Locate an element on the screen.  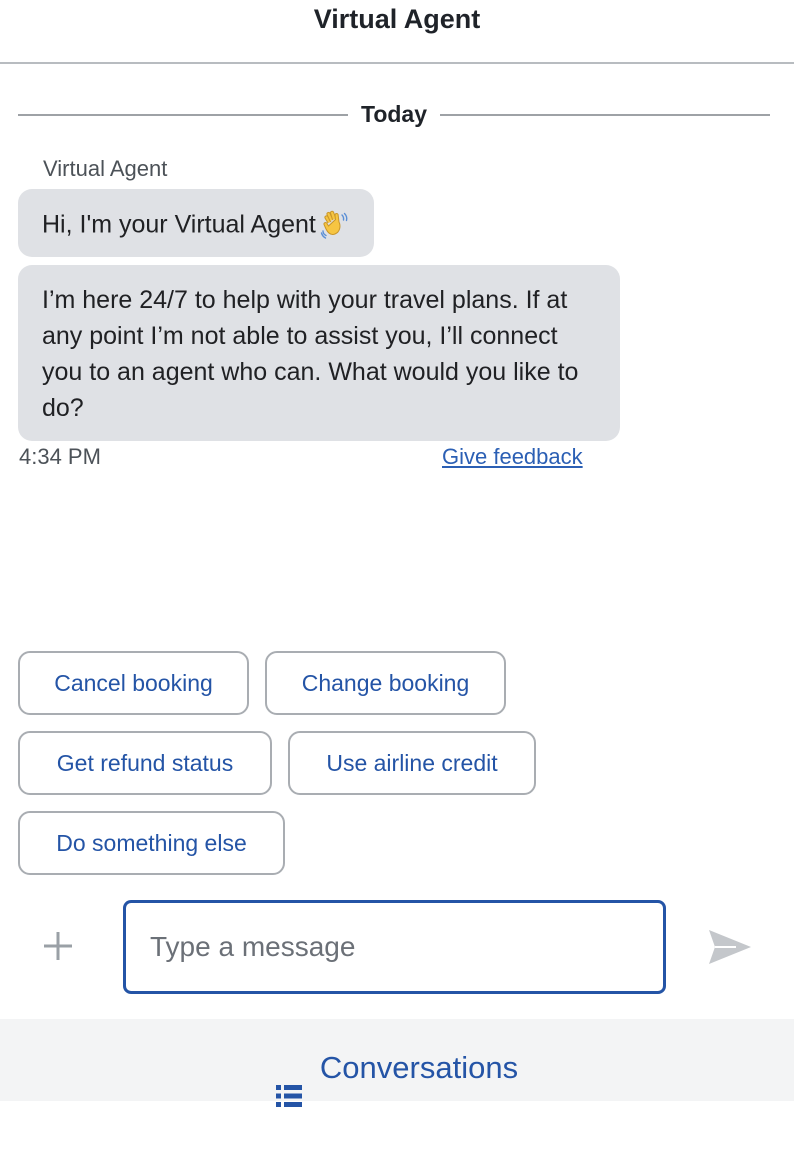
quick-reply-something-else: Do something else is located at coordinates (151, 843).